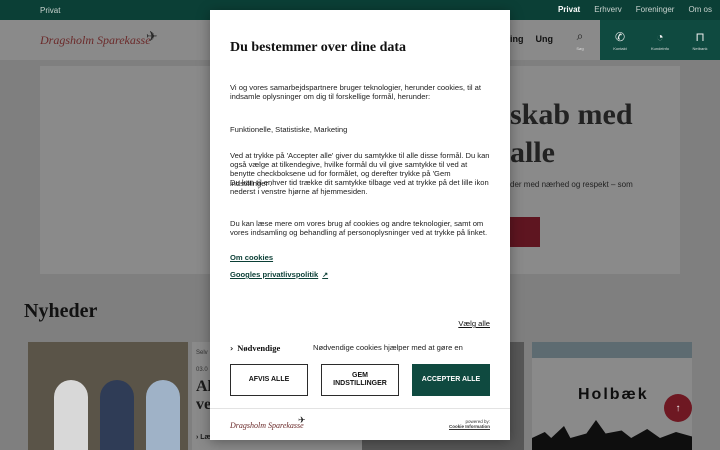 The width and height of the screenshot is (720, 450). Describe the element at coordinates (700, 36) in the screenshot. I see `lock-icon: ⊓` at that location.